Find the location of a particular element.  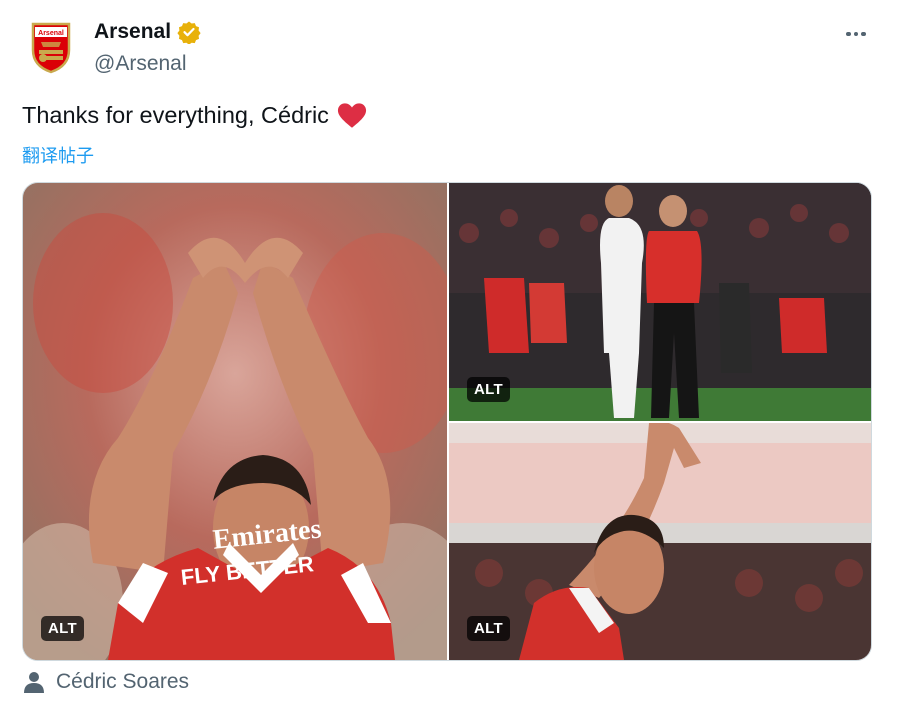

tweet-body: Thanks for everything, Cédric is located at coordinates (194, 115).